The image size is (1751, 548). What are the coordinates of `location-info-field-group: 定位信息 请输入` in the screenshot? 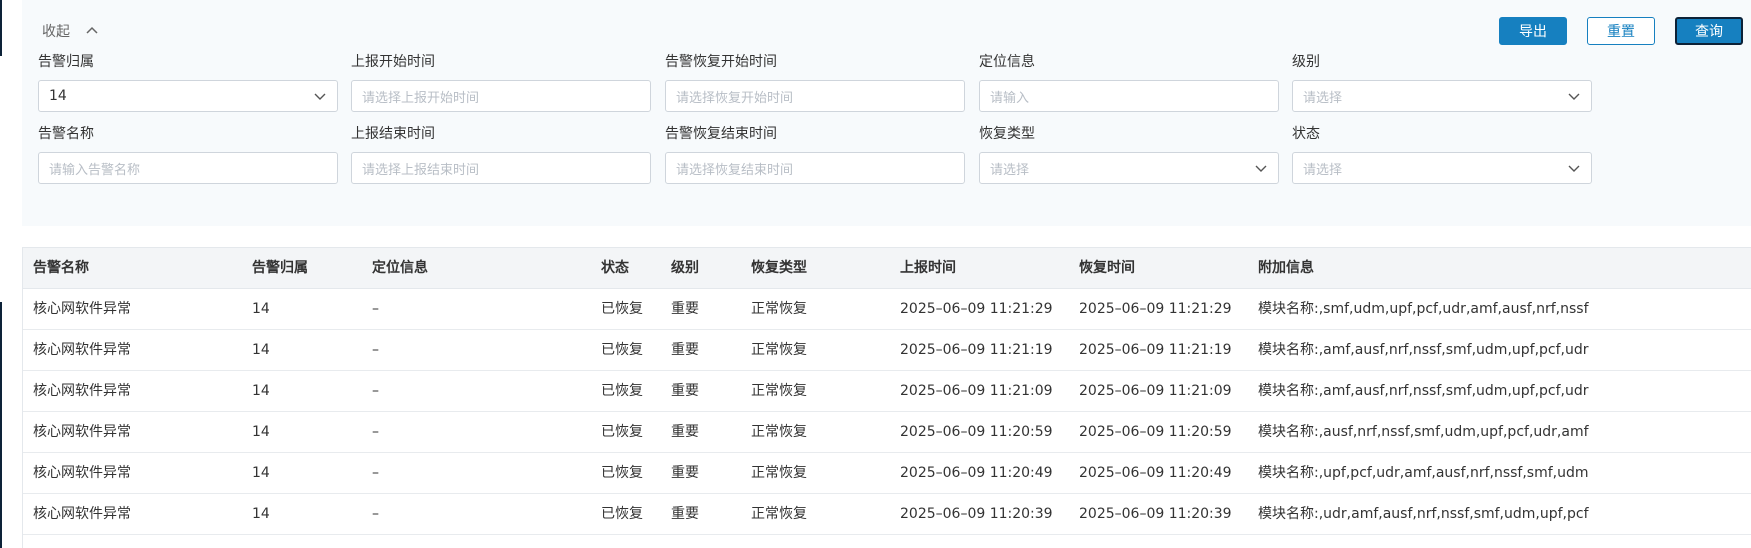 It's located at (1129, 82).